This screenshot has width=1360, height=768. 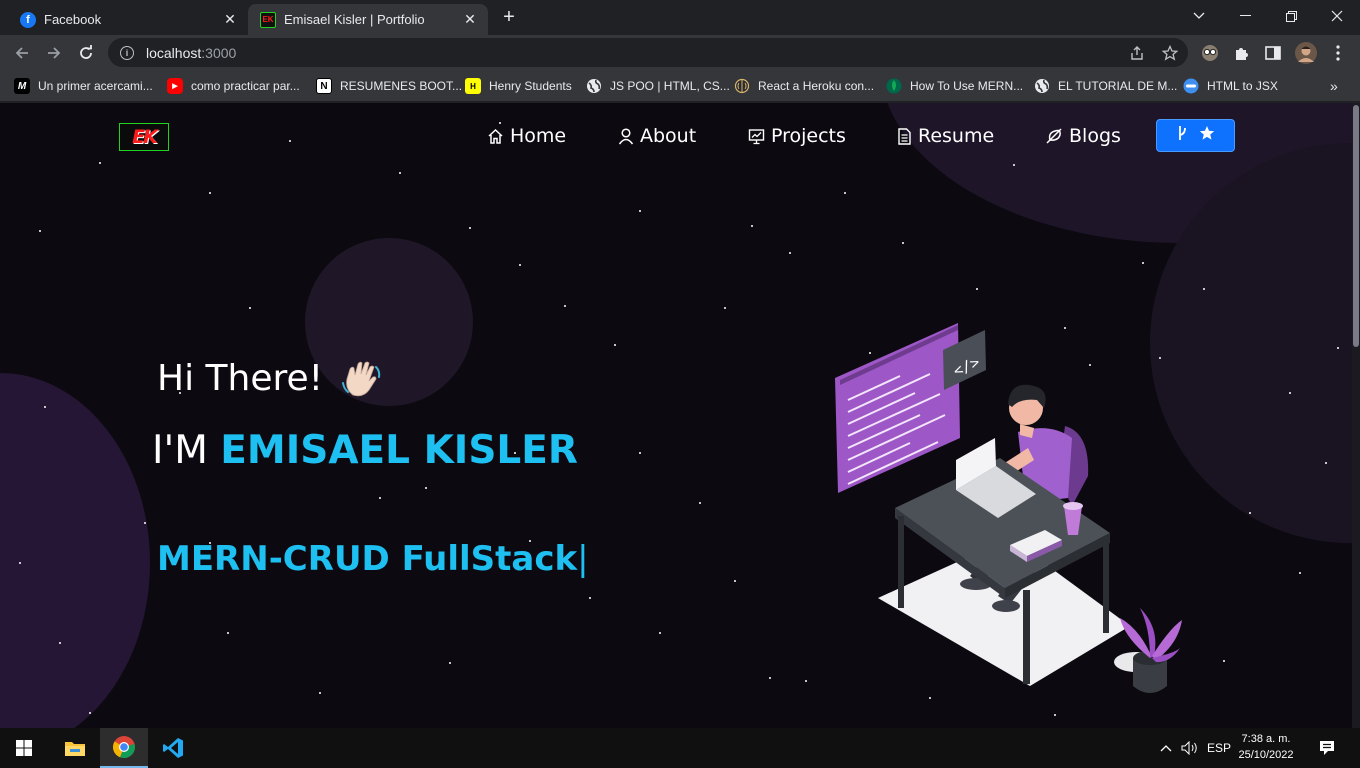 I want to click on user-icon, so click(x=626, y=136).